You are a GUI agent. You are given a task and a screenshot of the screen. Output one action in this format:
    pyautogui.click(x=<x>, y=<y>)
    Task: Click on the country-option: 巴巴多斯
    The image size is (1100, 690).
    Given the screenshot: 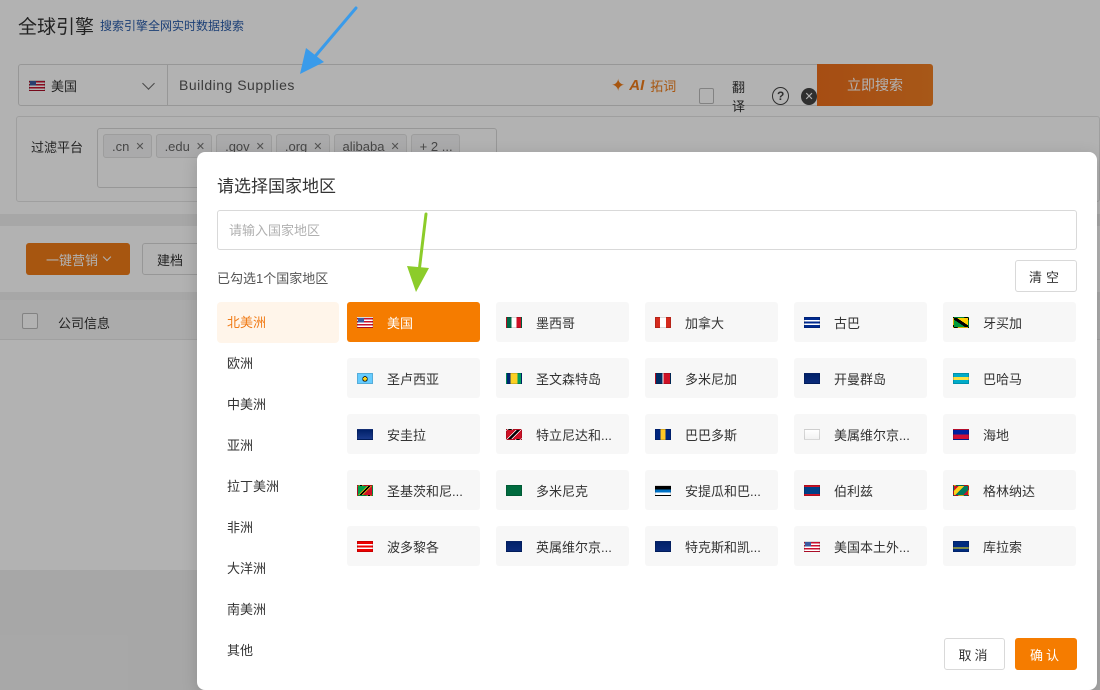 What is the action you would take?
    pyautogui.click(x=711, y=434)
    